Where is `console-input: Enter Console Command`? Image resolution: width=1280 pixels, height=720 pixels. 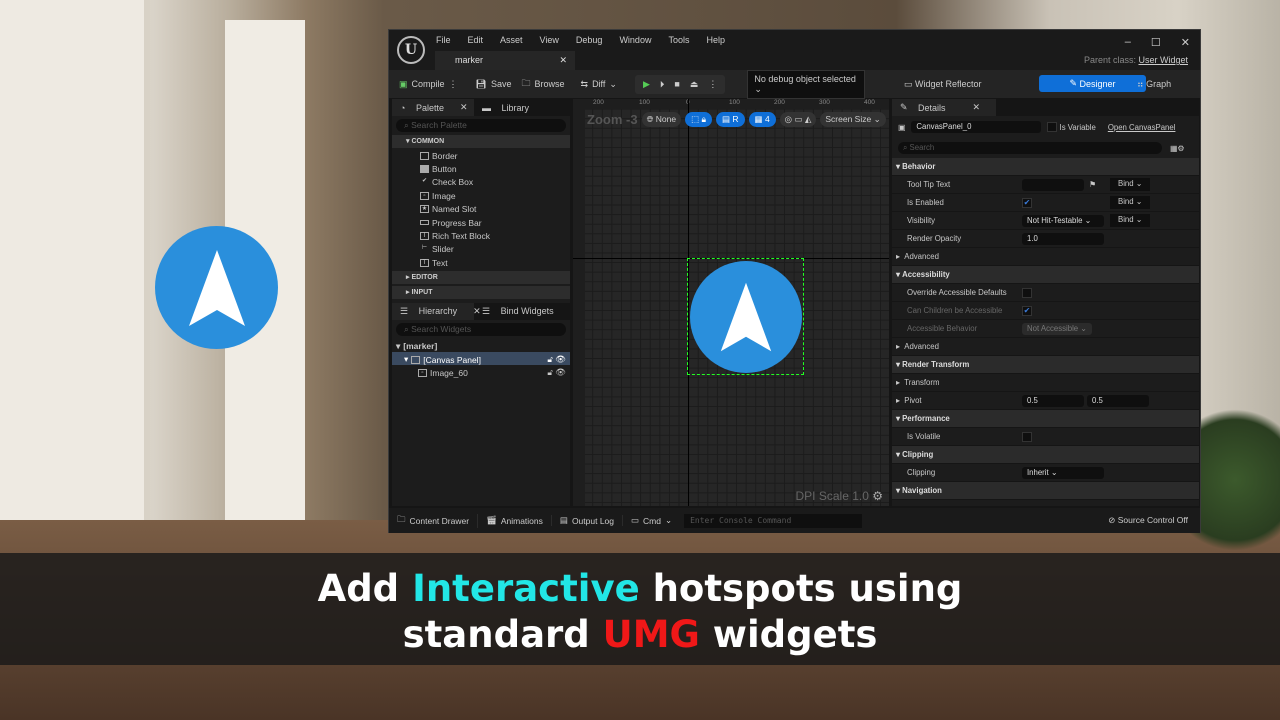 console-input: Enter Console Command is located at coordinates (773, 520).